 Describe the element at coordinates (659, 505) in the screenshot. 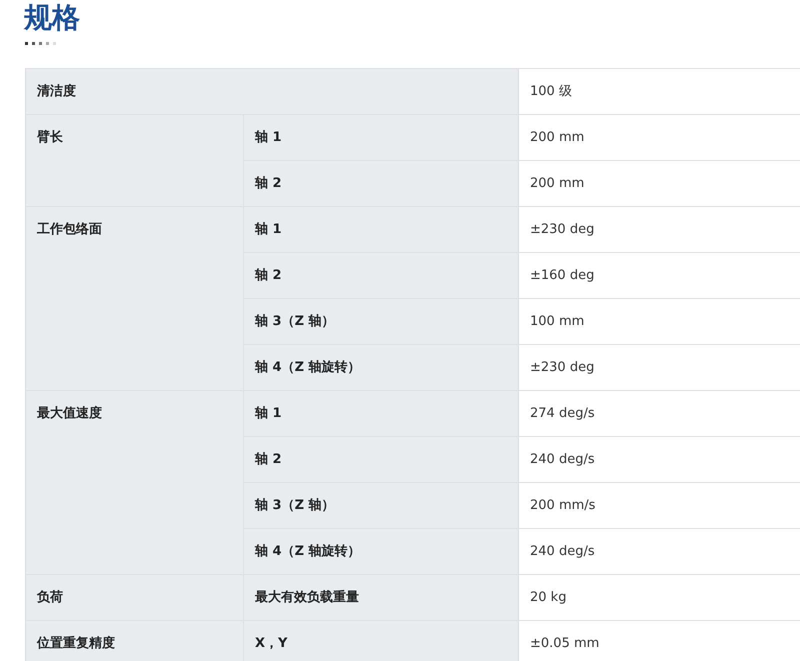

I see `spec-value: 200 mm/s` at that location.